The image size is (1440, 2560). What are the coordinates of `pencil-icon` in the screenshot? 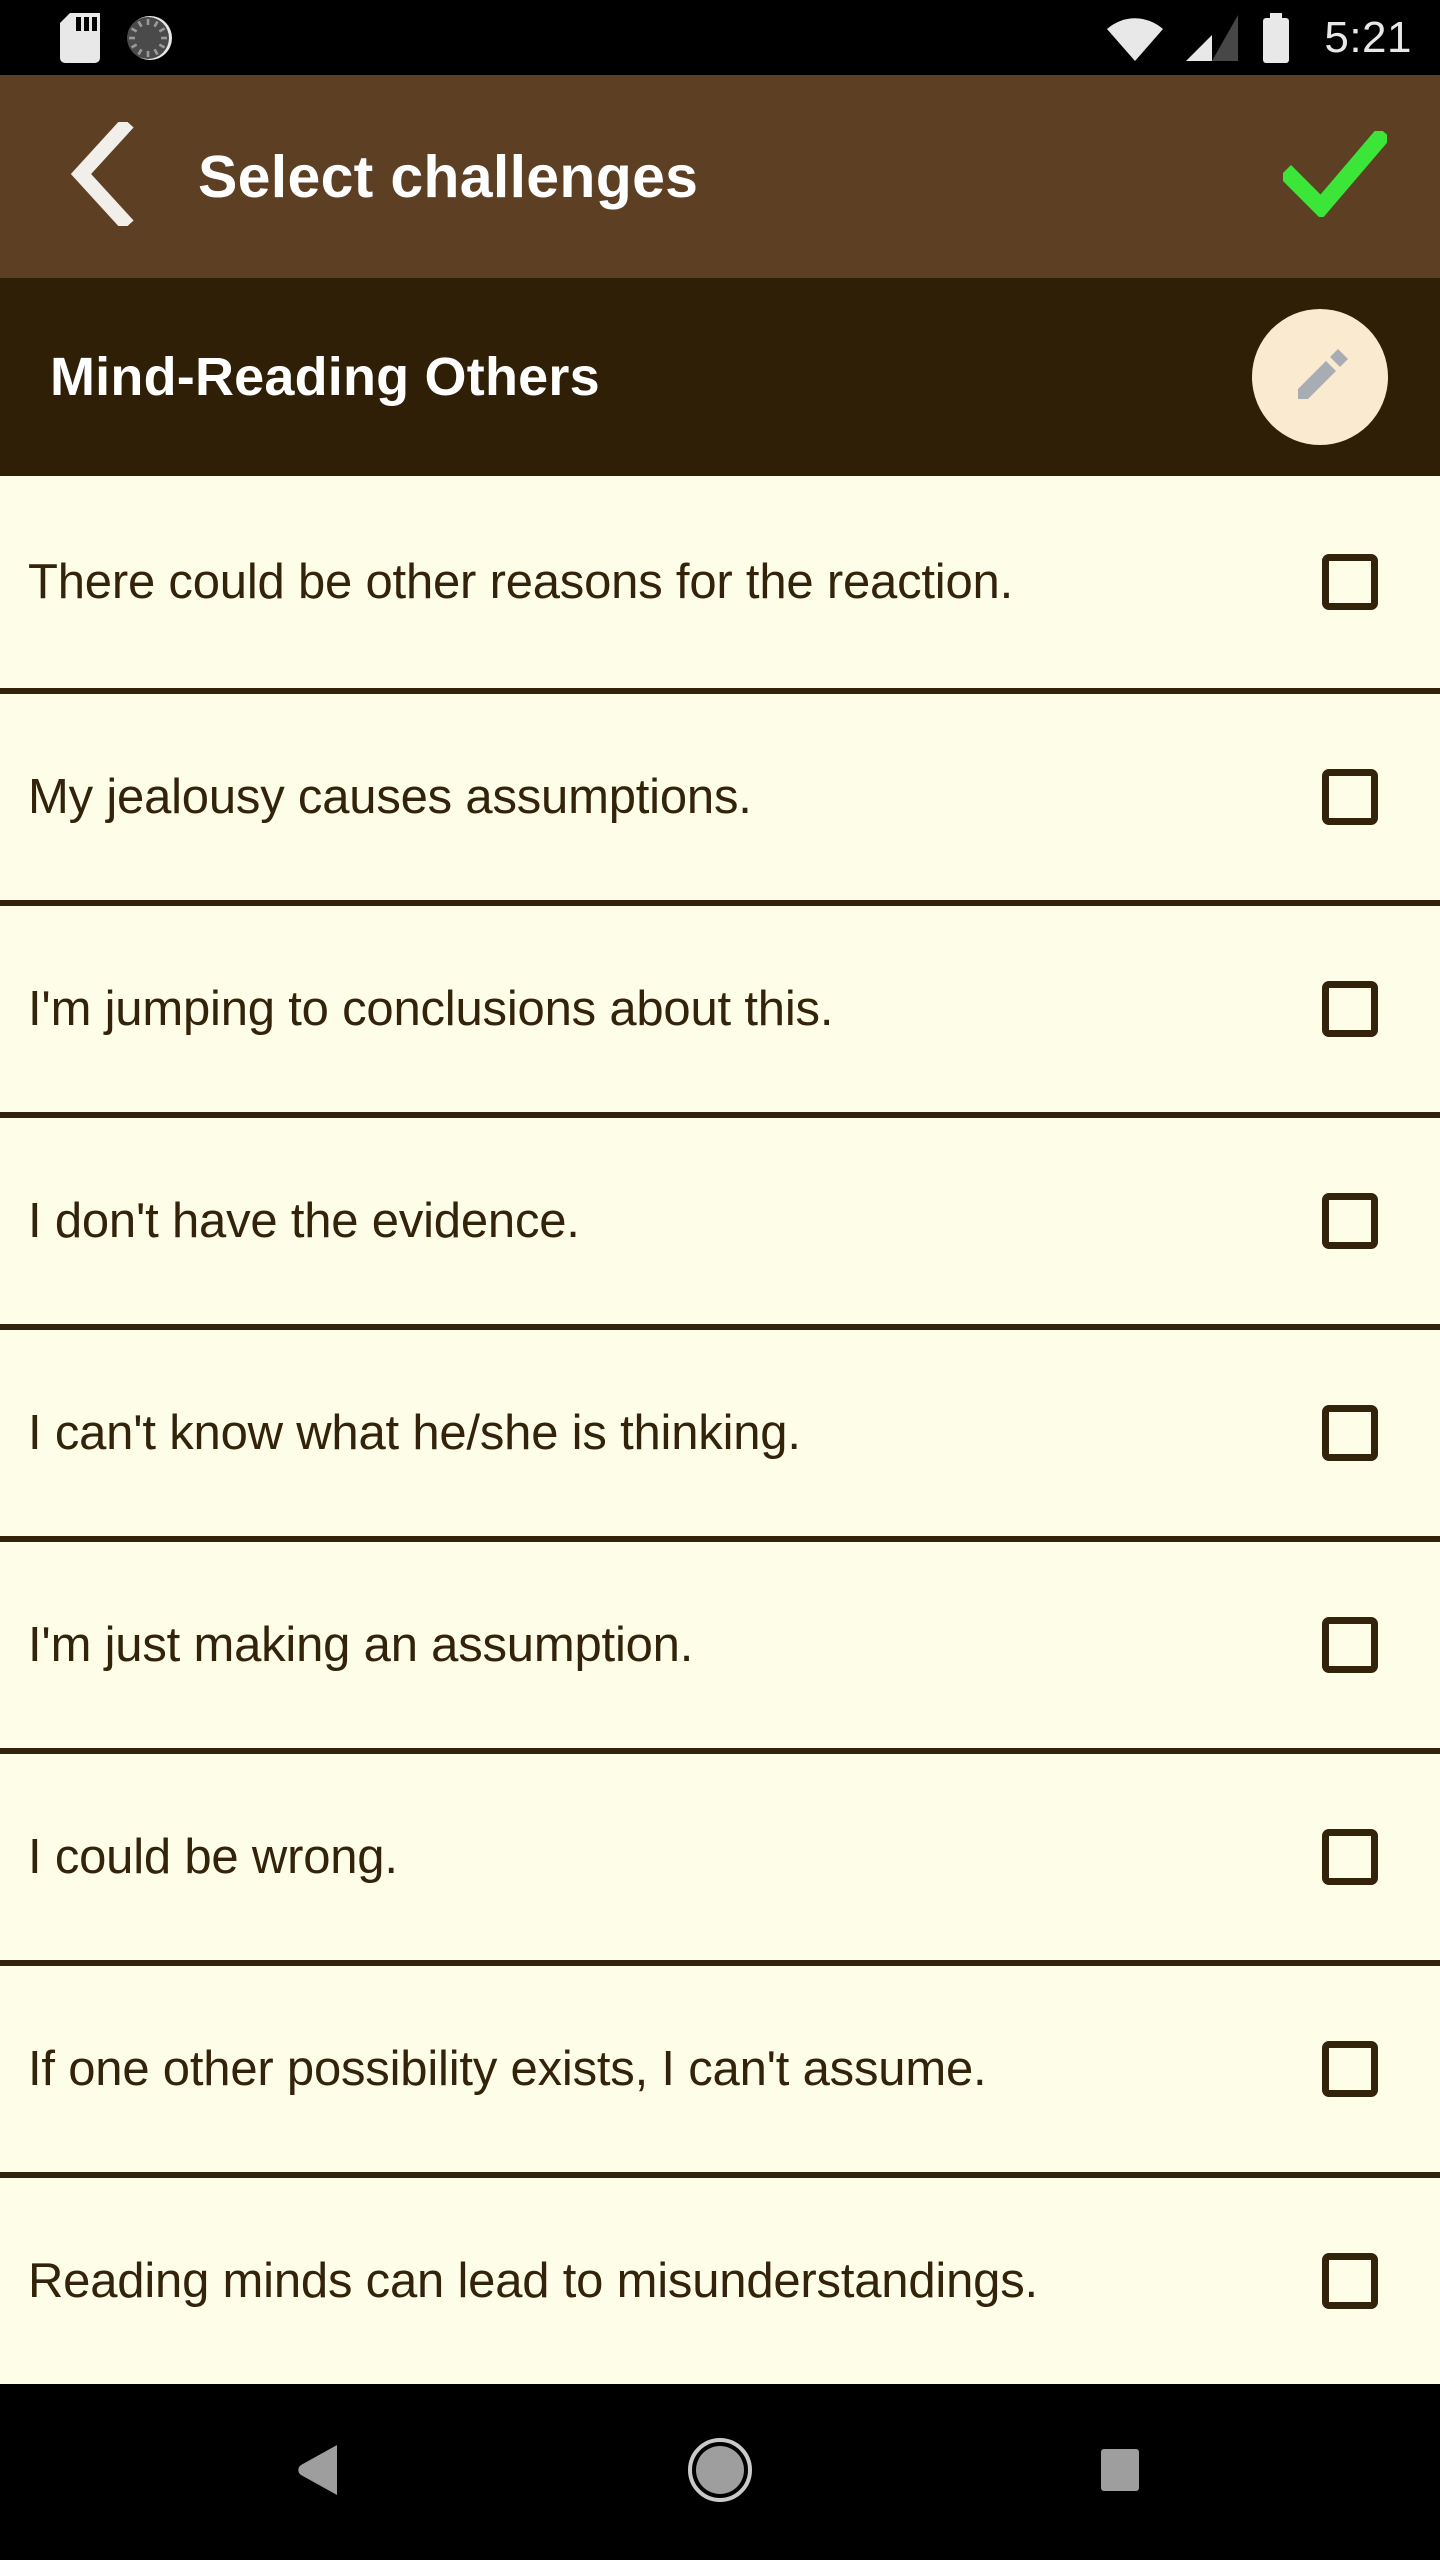 It's located at (1320, 377).